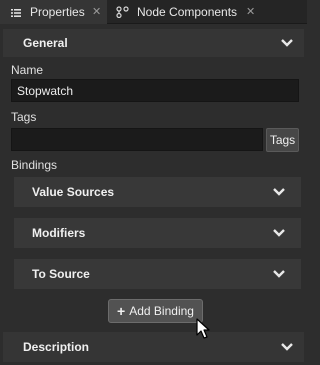  Describe the element at coordinates (157, 192) in the screenshot. I see `value-sources-header: Value Sources` at that location.